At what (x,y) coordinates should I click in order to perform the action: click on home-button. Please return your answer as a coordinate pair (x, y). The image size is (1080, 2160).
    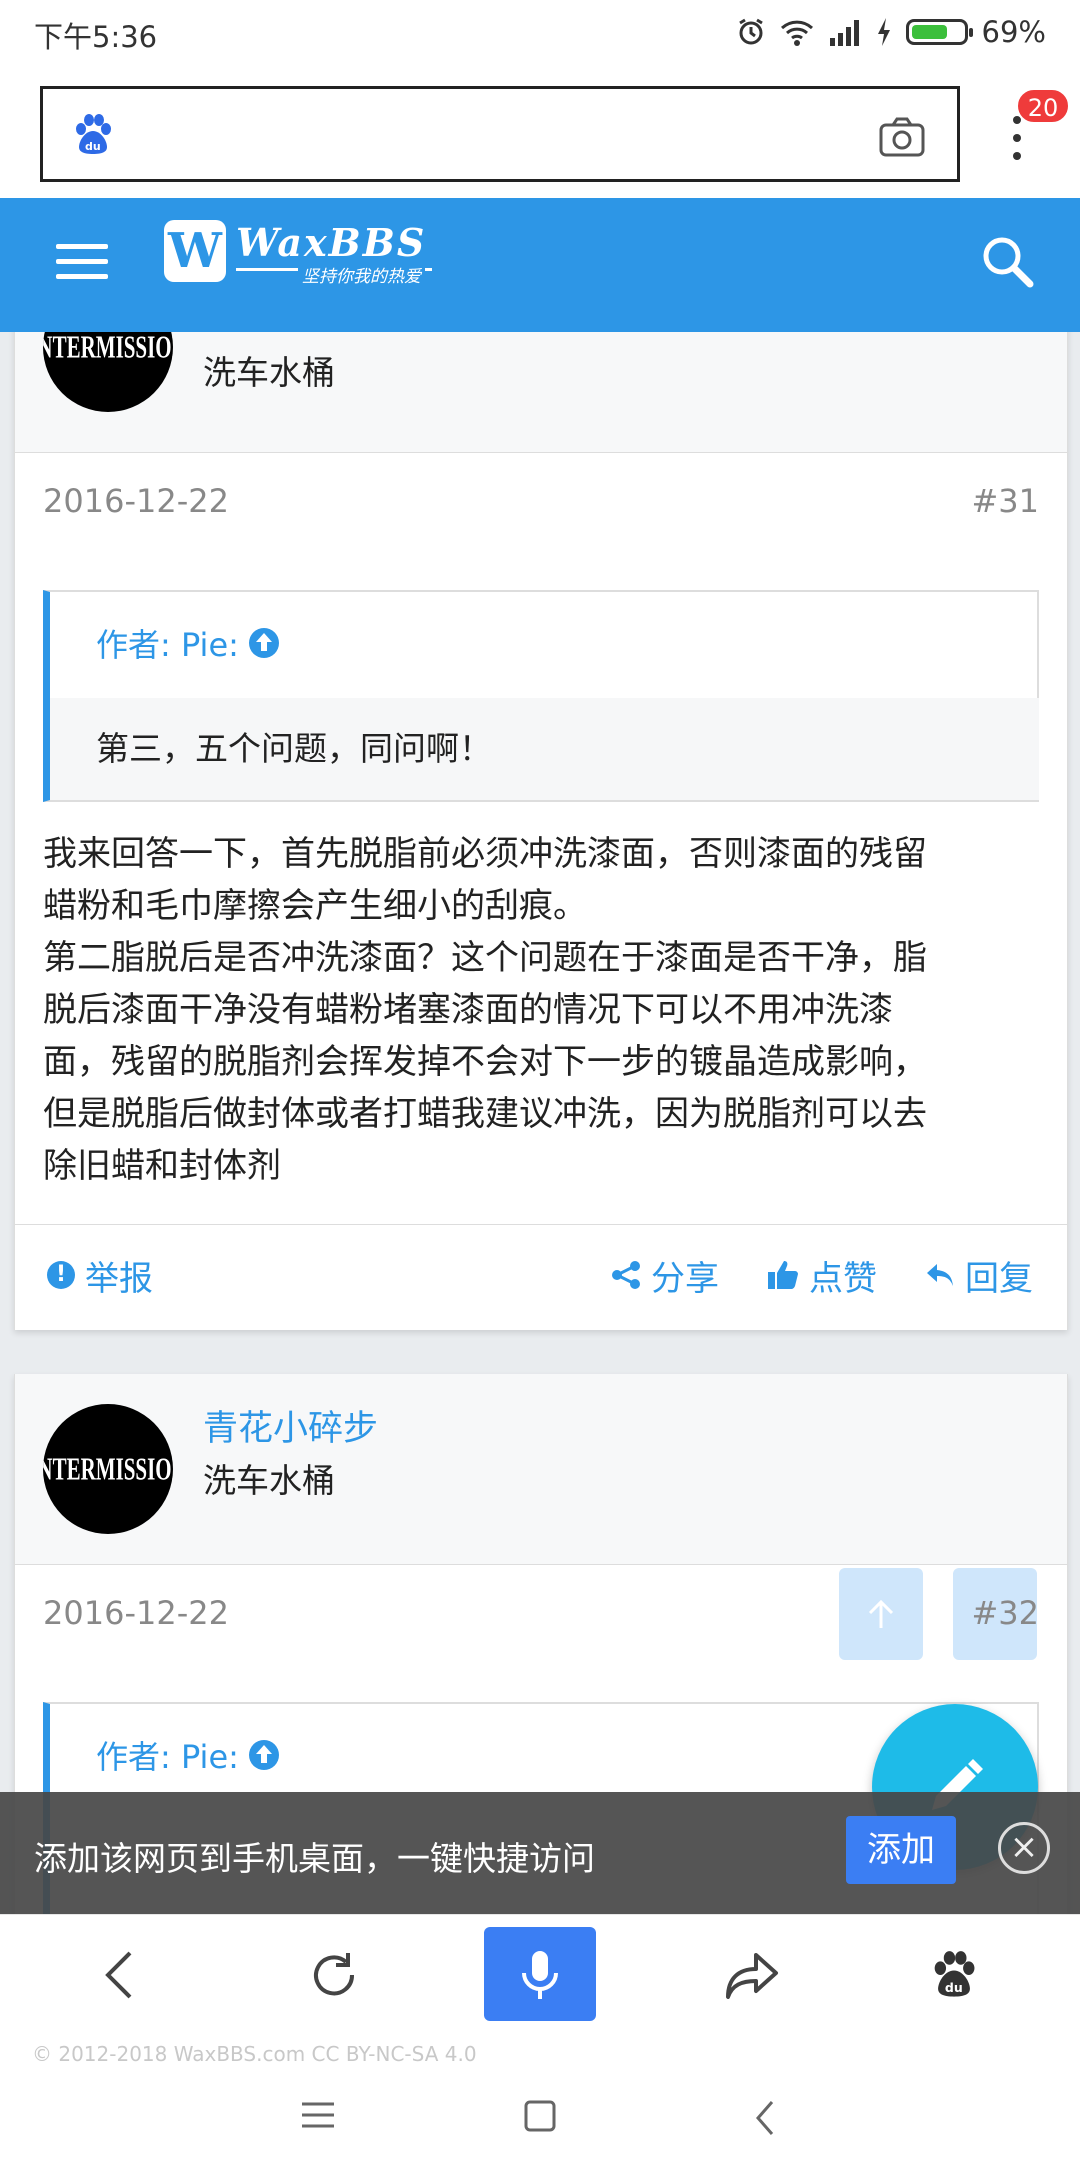
    Looking at the image, I should click on (540, 2118).